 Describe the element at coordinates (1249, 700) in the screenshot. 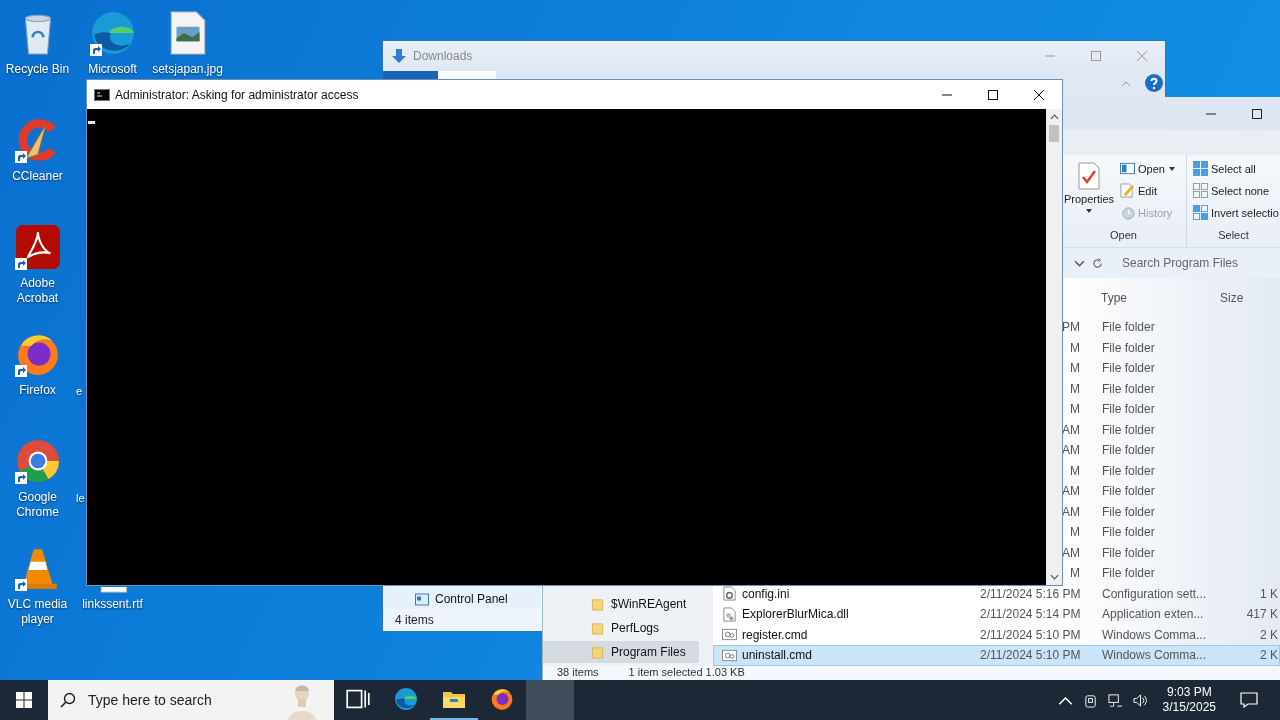

I see `notification-icon` at that location.